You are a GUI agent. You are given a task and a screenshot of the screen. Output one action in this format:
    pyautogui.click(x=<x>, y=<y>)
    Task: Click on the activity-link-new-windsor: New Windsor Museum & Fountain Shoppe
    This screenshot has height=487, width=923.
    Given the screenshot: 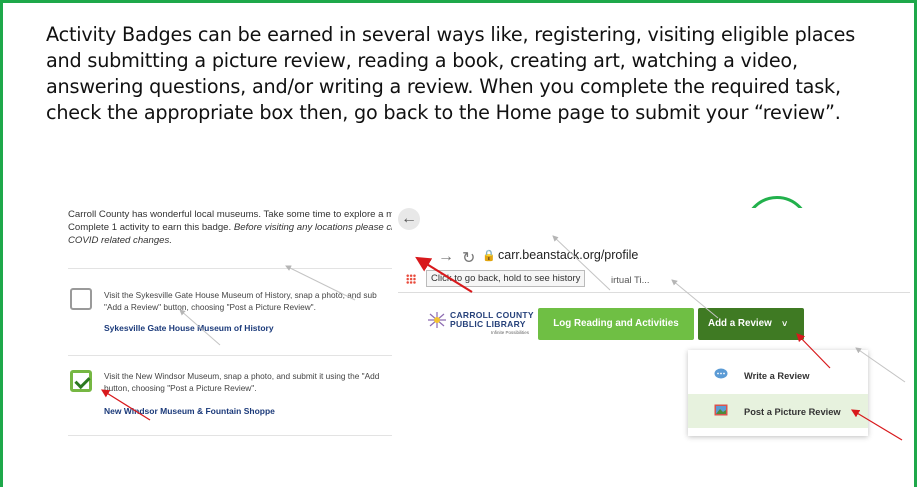 What is the action you would take?
    pyautogui.click(x=189, y=411)
    